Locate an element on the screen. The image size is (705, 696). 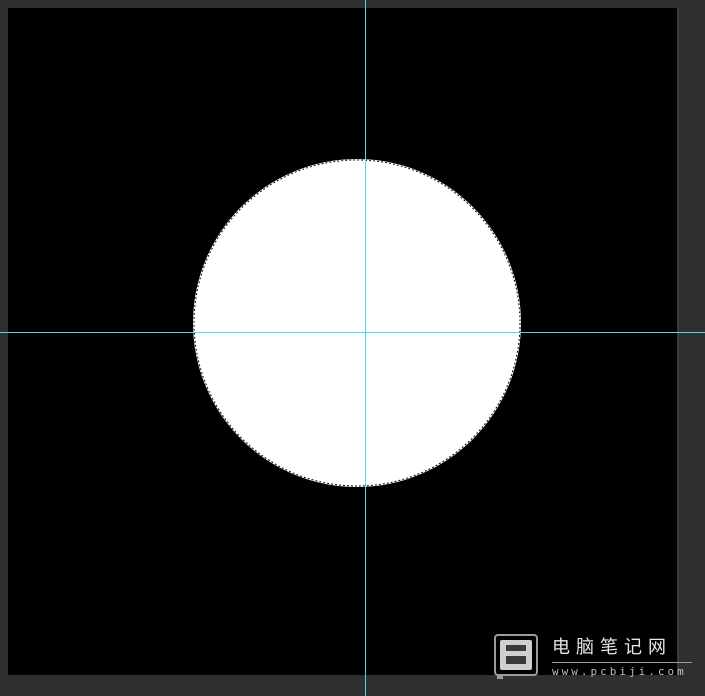
watermark-divider is located at coordinates (622, 662).